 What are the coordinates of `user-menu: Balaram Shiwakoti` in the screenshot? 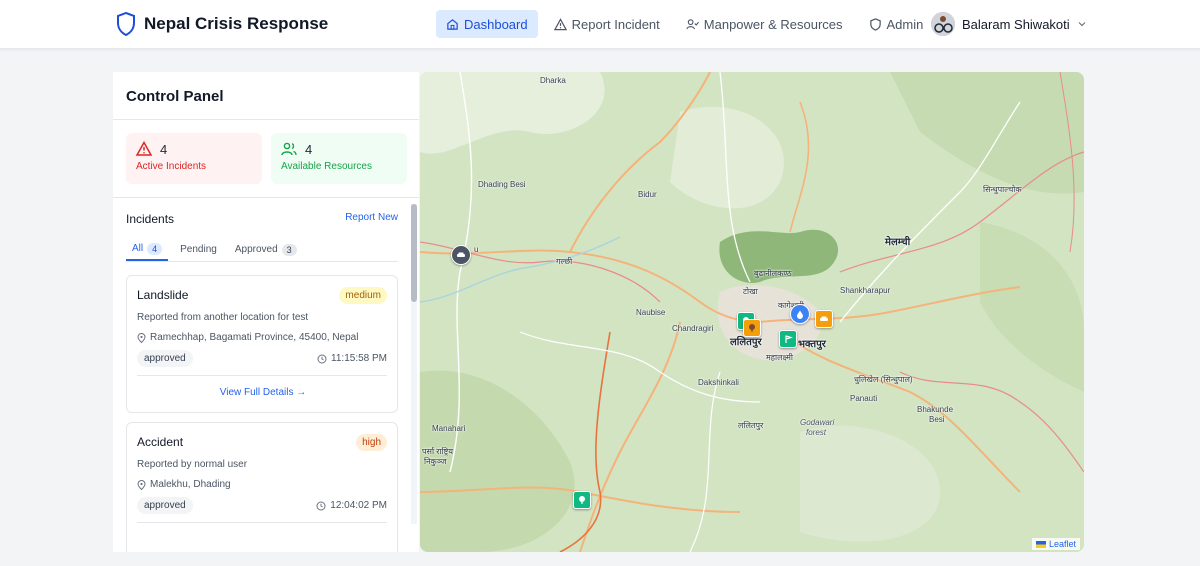 It's located at (1009, 24).